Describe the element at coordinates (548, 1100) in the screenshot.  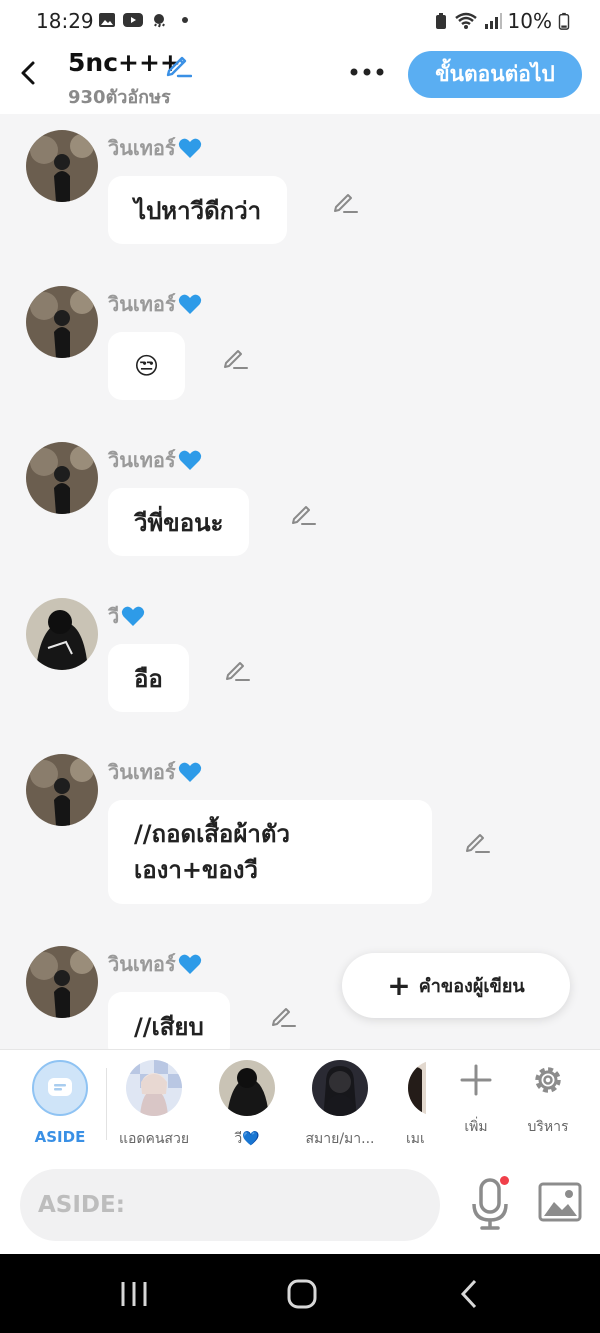
I see `manage-button: บริหาร` at that location.